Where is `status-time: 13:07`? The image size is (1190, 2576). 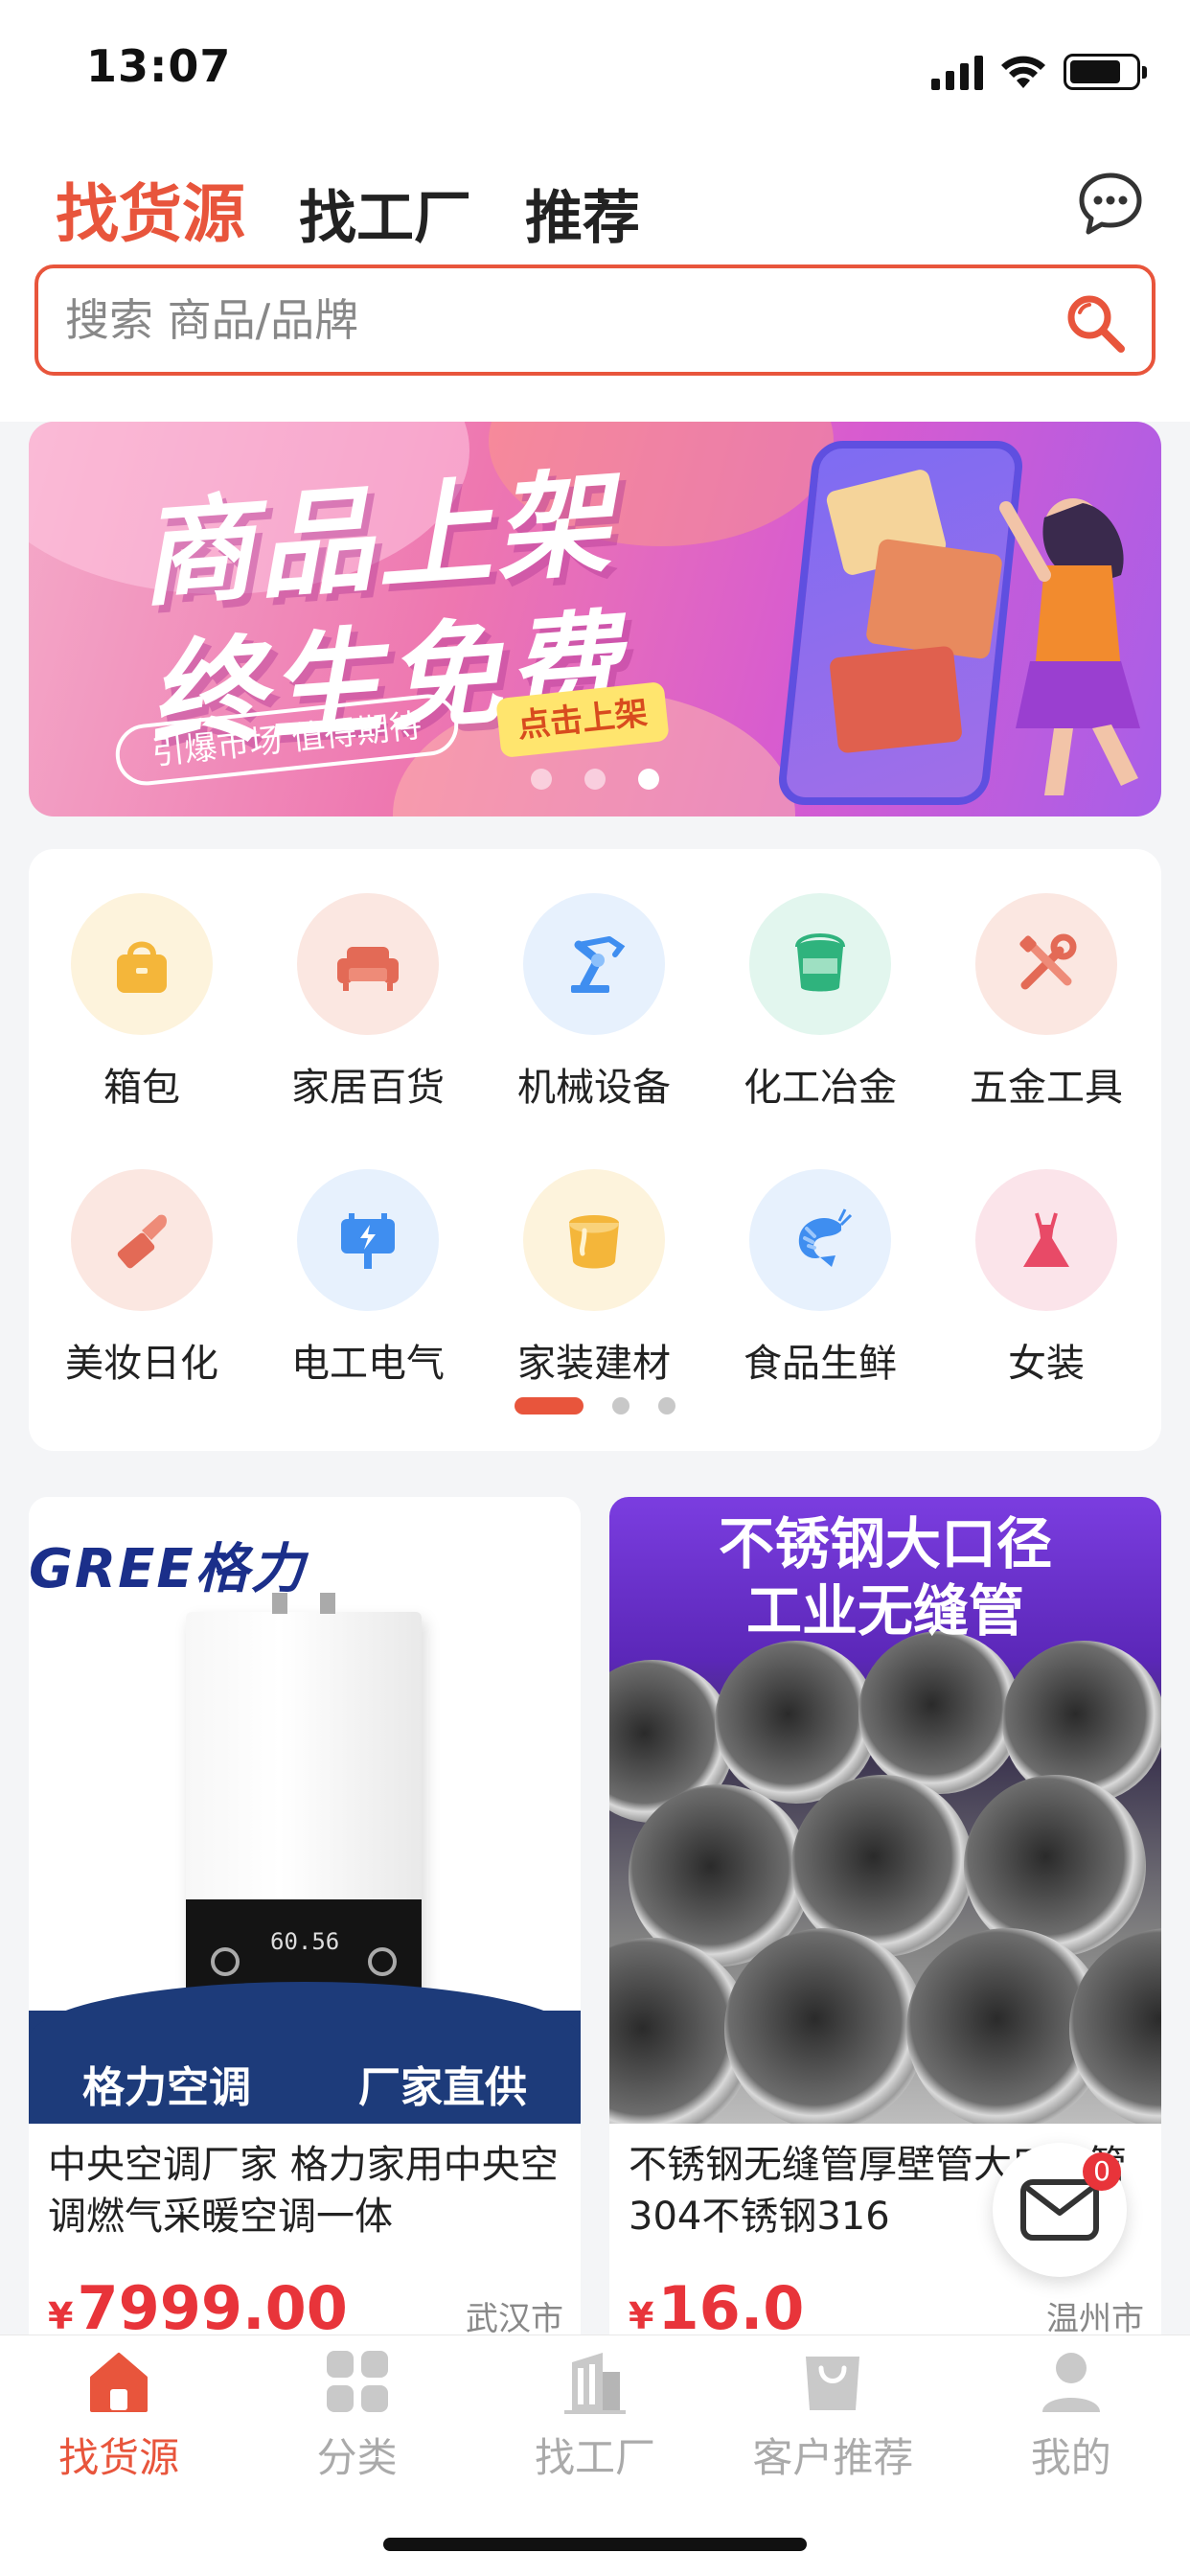
status-time: 13:07 is located at coordinates (159, 66).